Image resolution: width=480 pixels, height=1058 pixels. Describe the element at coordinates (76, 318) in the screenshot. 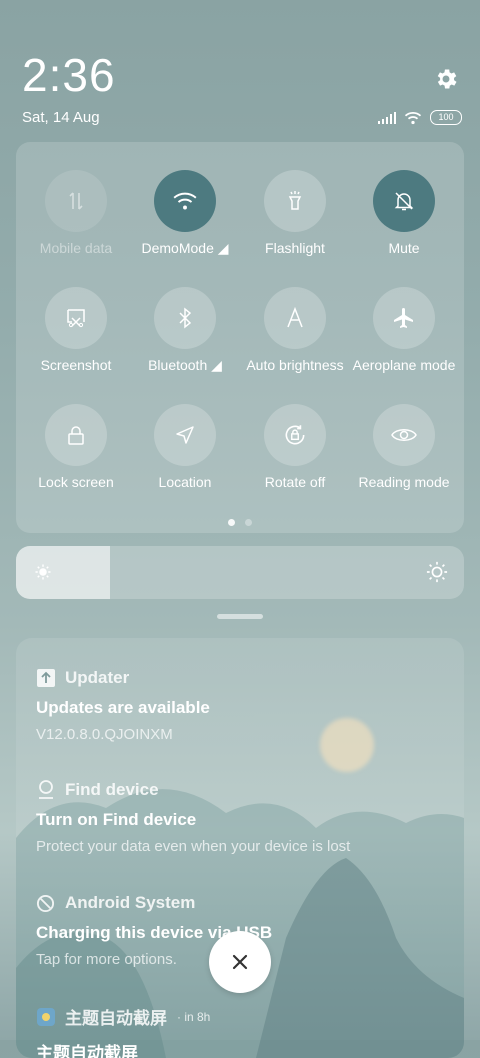

I see `screenshot-icon` at that location.